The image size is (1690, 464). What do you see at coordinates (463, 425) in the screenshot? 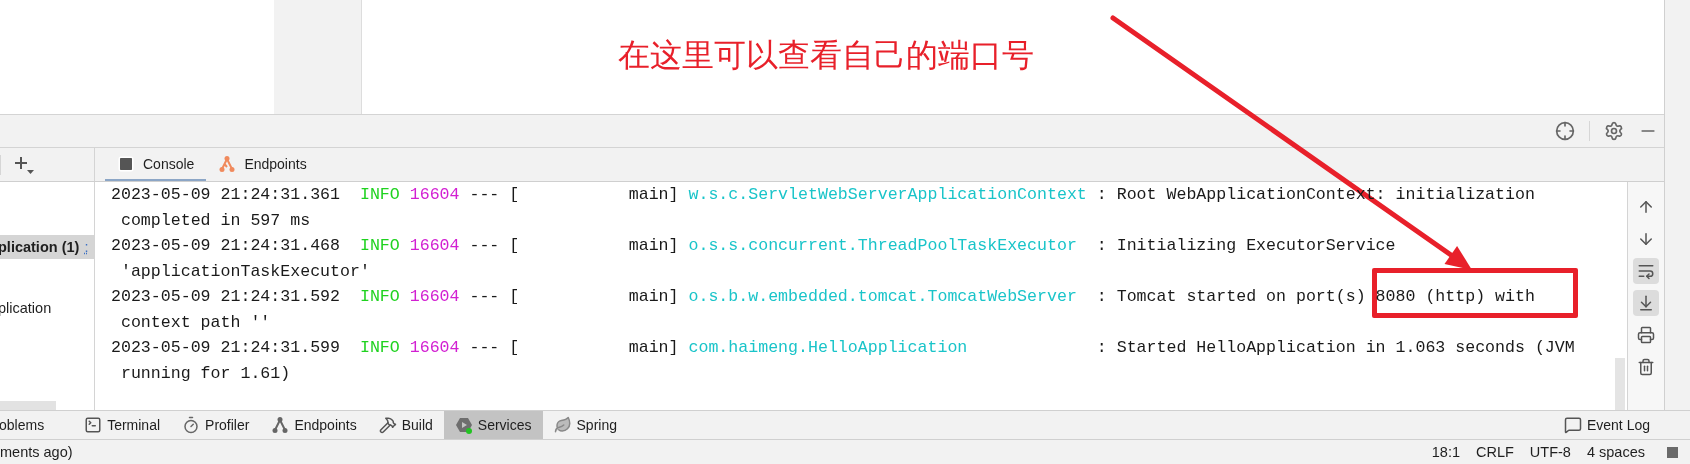
I see `services-icon` at bounding box center [463, 425].